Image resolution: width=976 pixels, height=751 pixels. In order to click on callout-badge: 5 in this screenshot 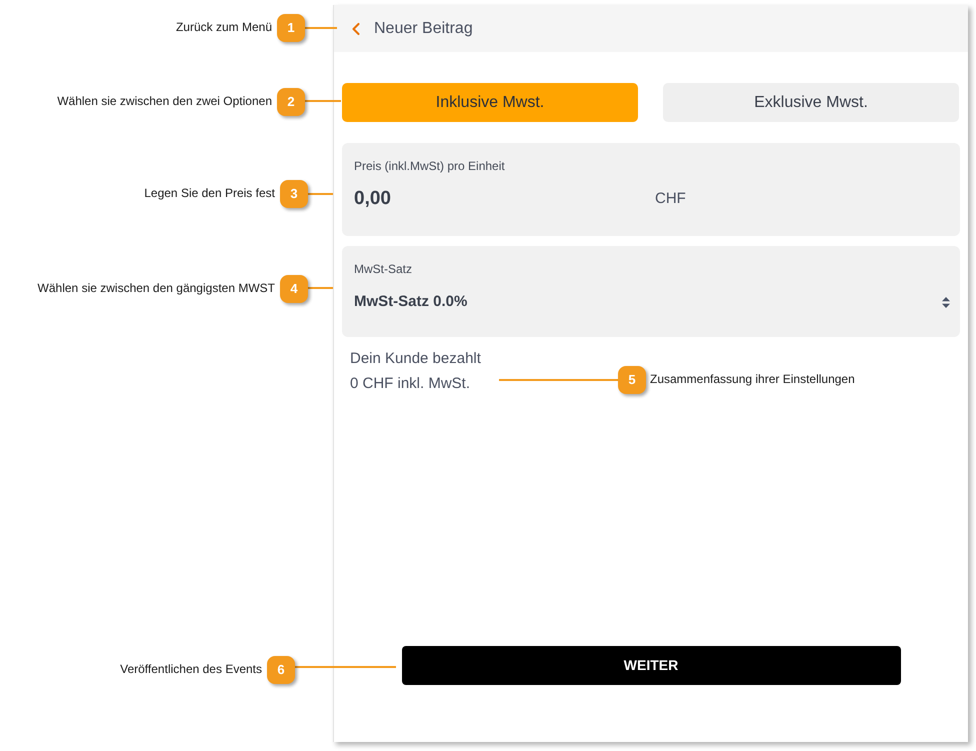, I will do `click(632, 380)`.